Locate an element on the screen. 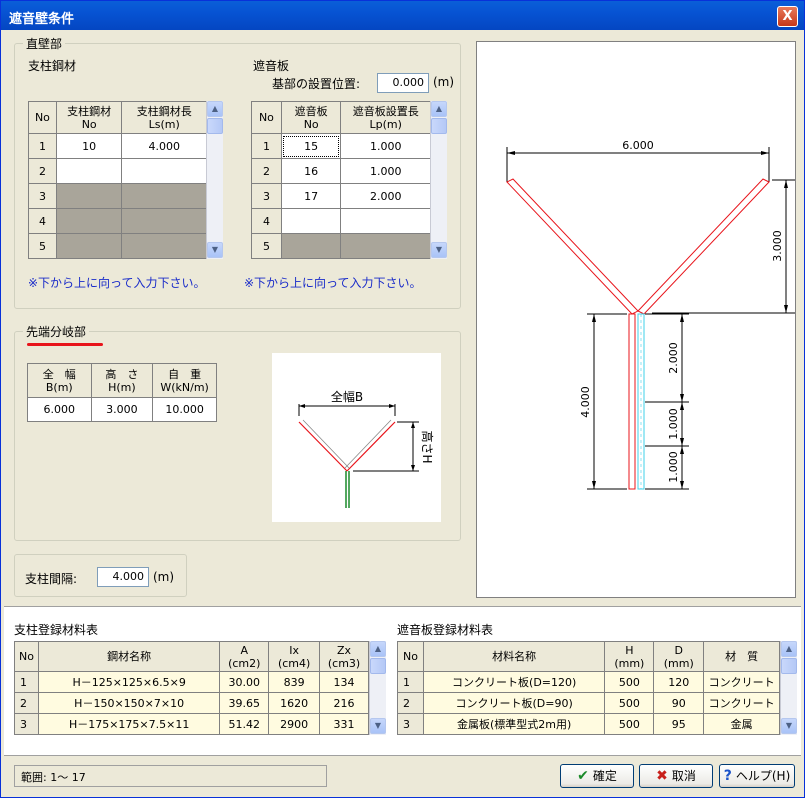 This screenshot has width=805, height=798. table-cell: 39.65 is located at coordinates (244, 703).